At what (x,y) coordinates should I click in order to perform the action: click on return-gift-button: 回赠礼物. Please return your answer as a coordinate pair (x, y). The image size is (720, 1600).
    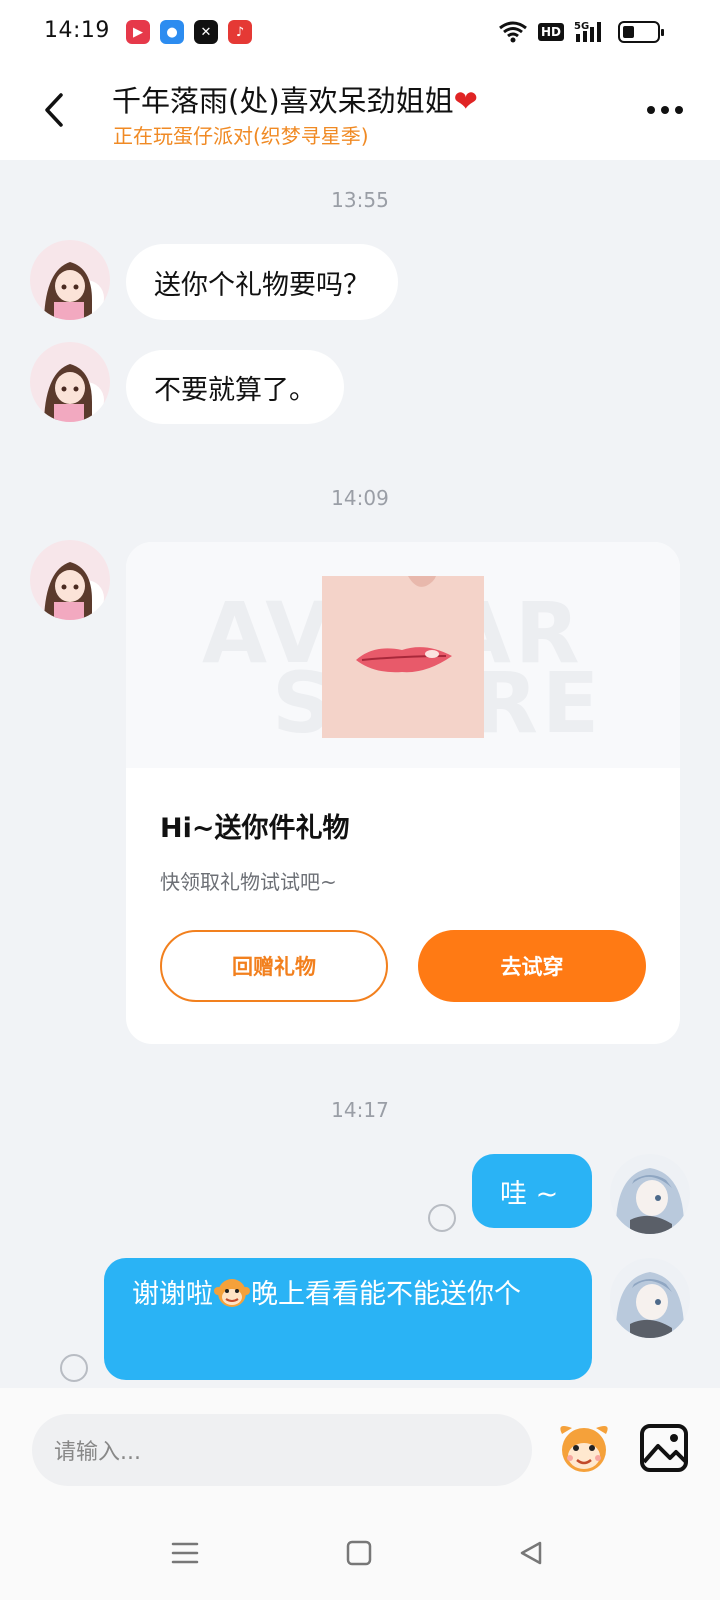
    Looking at the image, I should click on (274, 966).